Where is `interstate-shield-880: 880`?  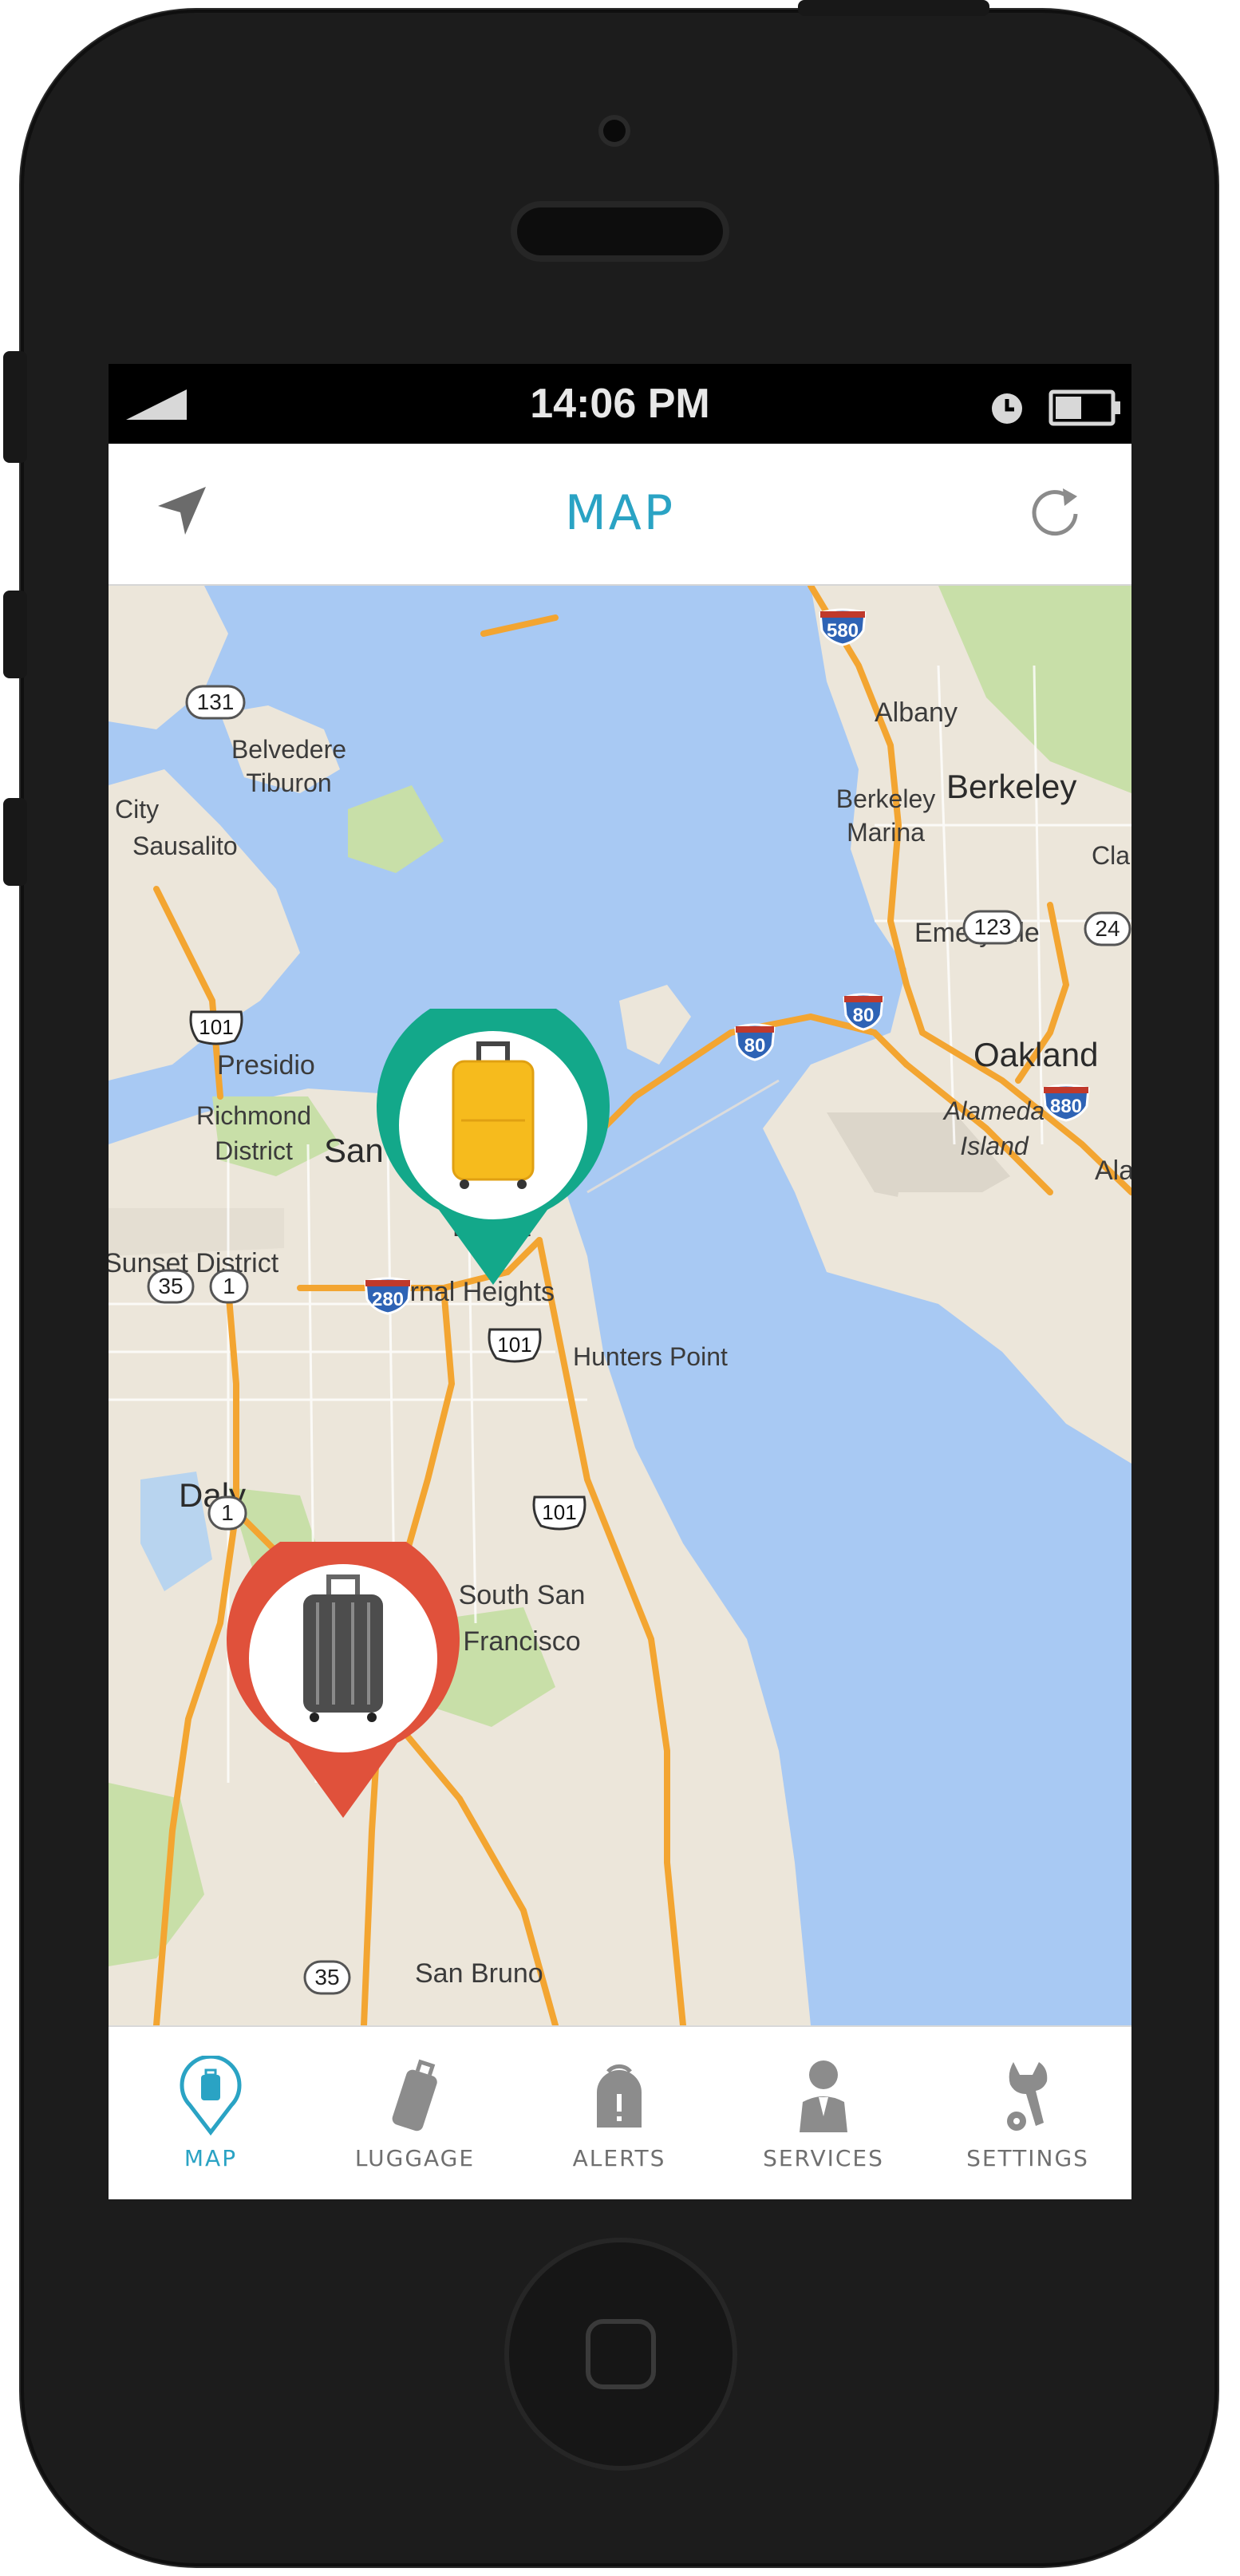 interstate-shield-880: 880 is located at coordinates (1066, 1103).